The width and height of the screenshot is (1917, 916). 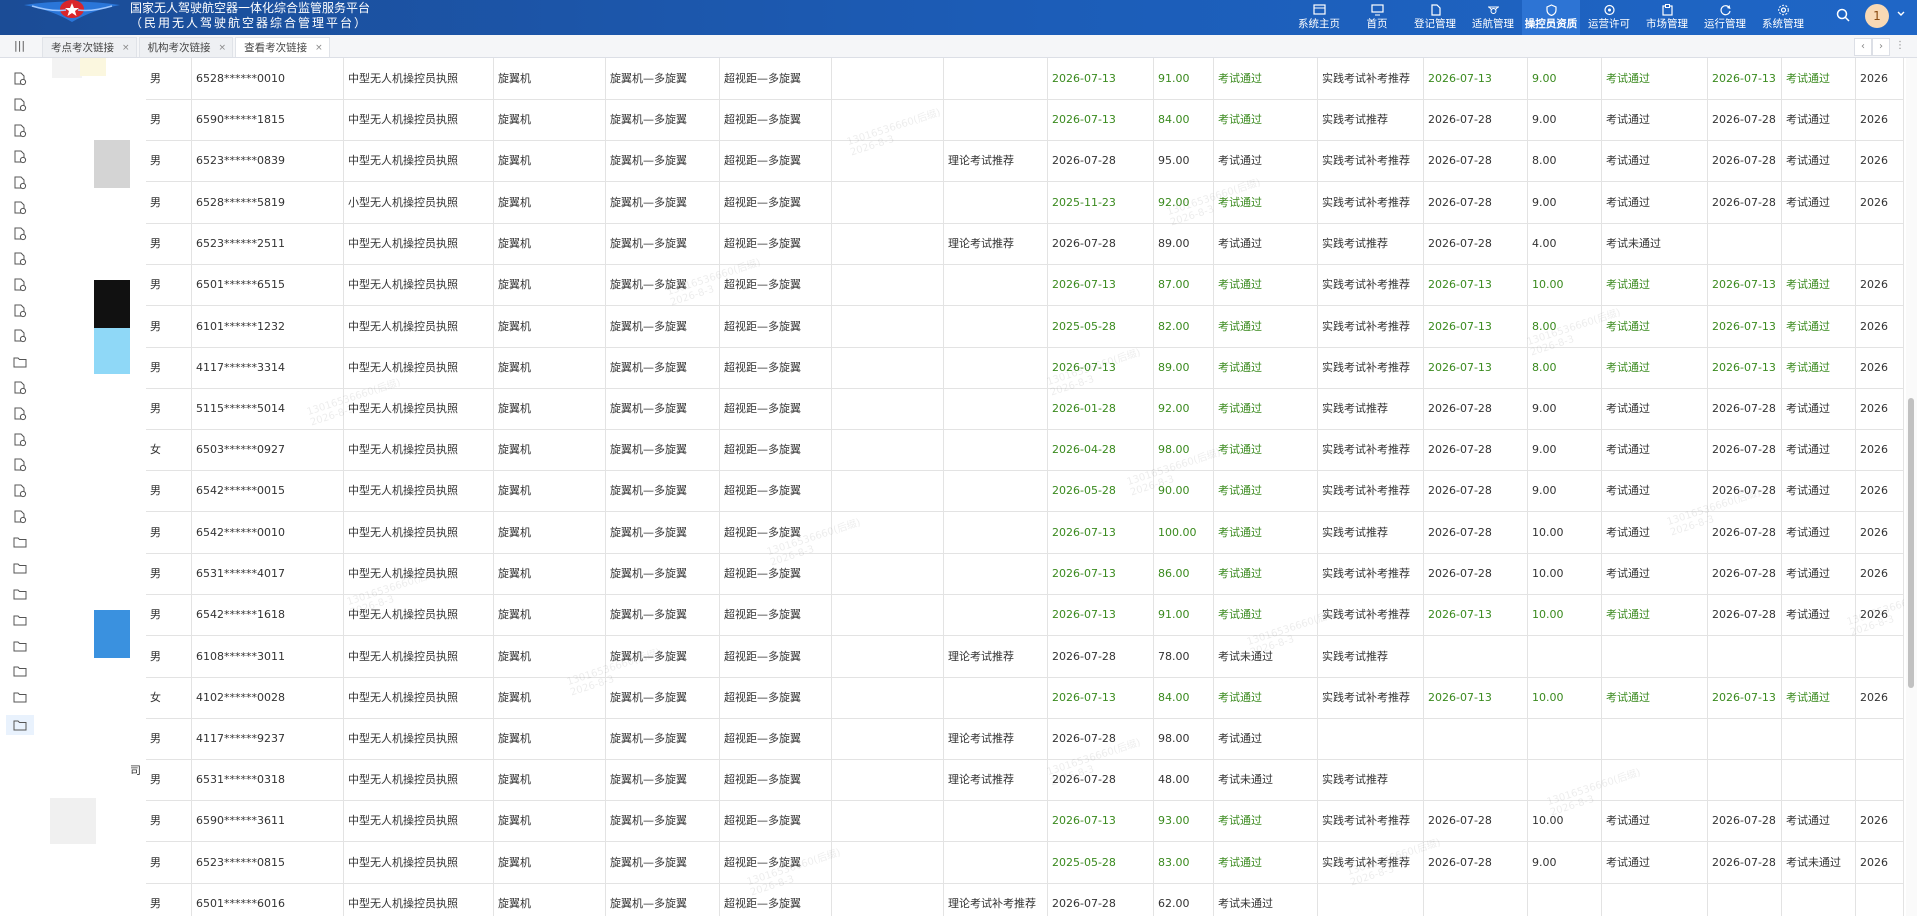 I want to click on table-cell: 旋翼机—多旋翼, so click(x=663, y=697).